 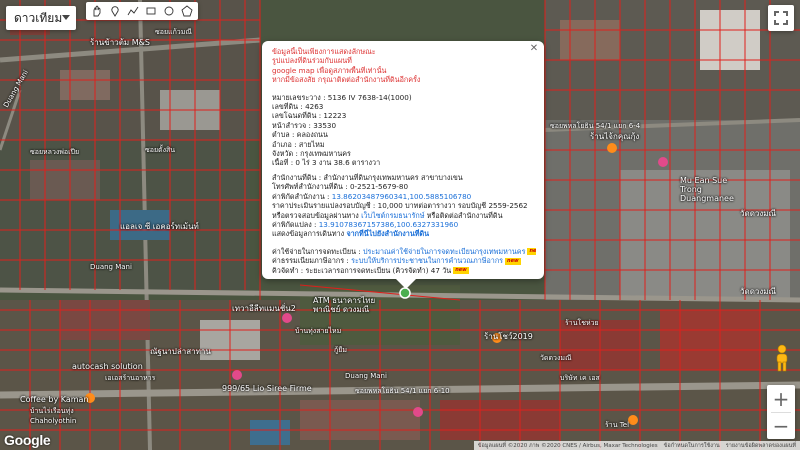 I want to click on polyline-icon, so click(x=133, y=11).